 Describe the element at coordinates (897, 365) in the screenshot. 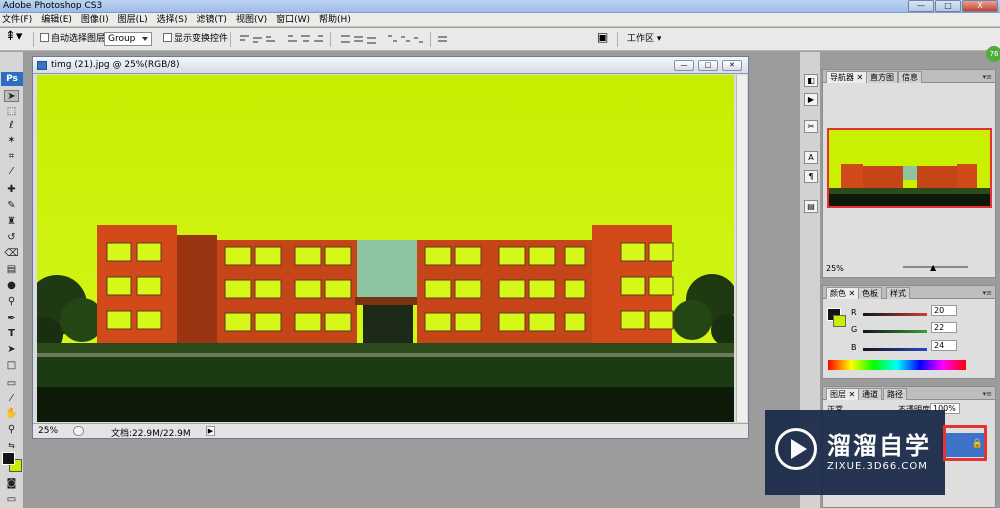

I see `color-spectrum-bar` at that location.